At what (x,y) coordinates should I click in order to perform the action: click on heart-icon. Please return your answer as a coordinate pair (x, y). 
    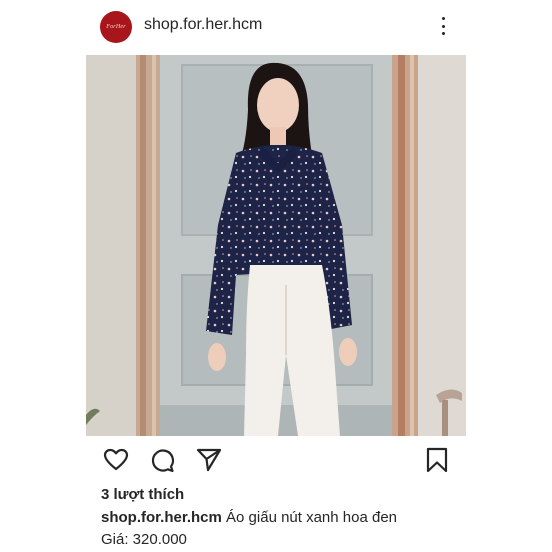
    Looking at the image, I should click on (116, 460).